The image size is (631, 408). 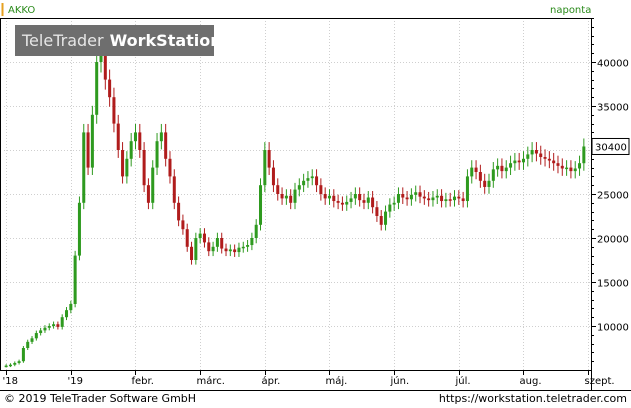 What do you see at coordinates (121, 40) in the screenshot?
I see `svg-text:TeleTraderWorkStation: TeleTrader WorkStation` at bounding box center [121, 40].